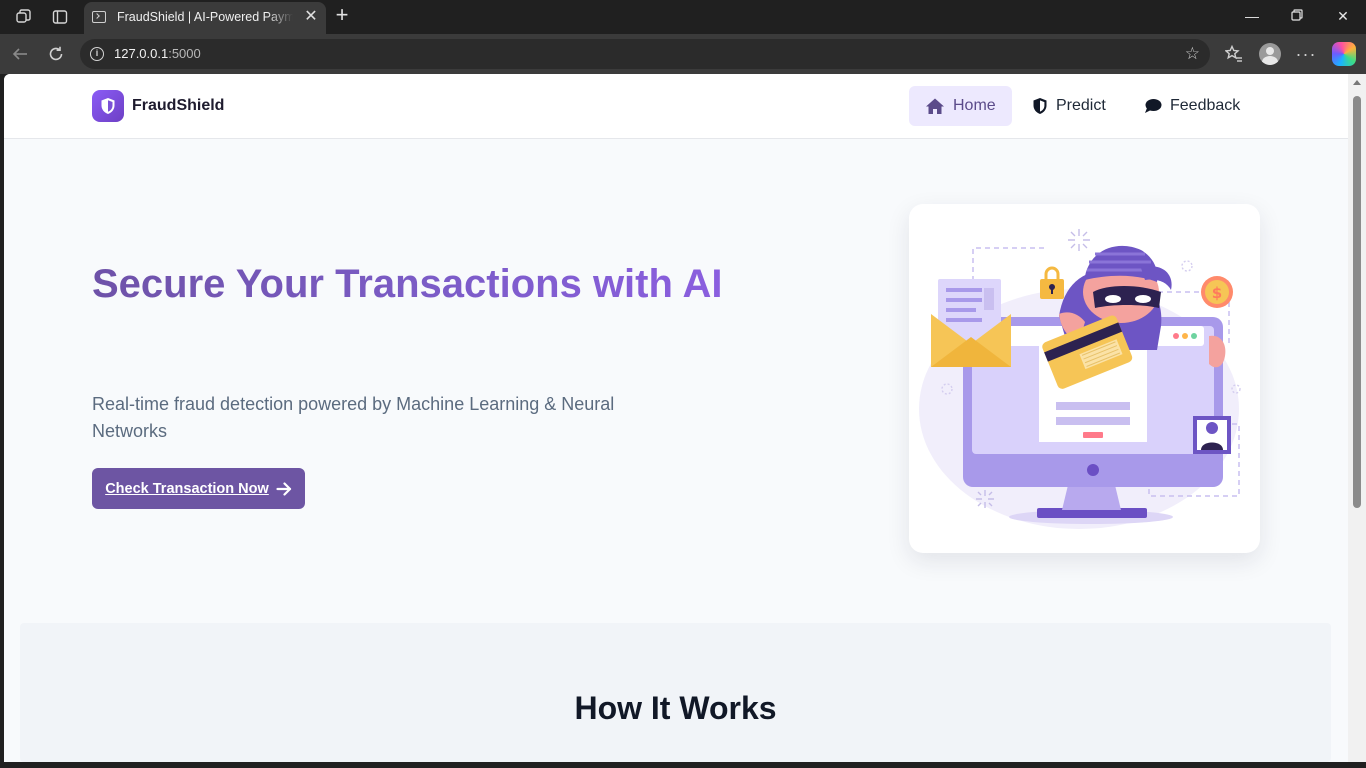 This screenshot has height=768, width=1366. Describe the element at coordinates (1153, 106) in the screenshot. I see `chat-bubble-icon` at that location.